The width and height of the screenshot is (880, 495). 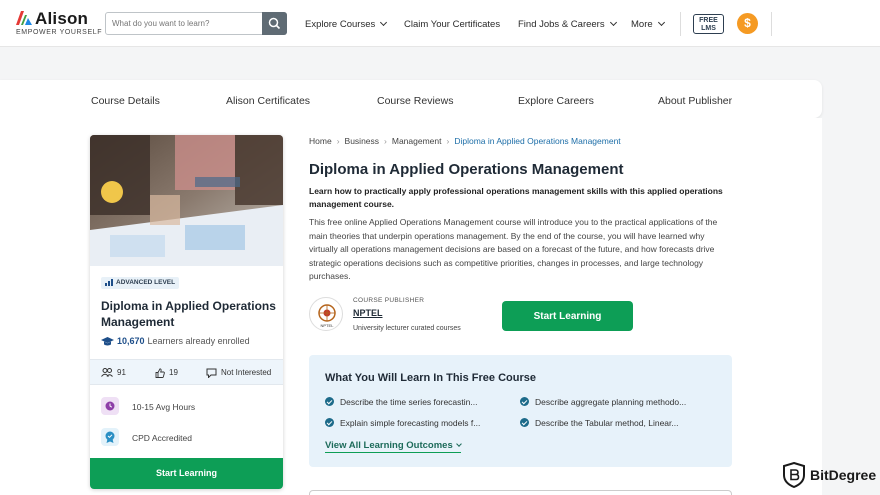 I want to click on tab-explore-careers: Explore Careers, so click(x=556, y=101).